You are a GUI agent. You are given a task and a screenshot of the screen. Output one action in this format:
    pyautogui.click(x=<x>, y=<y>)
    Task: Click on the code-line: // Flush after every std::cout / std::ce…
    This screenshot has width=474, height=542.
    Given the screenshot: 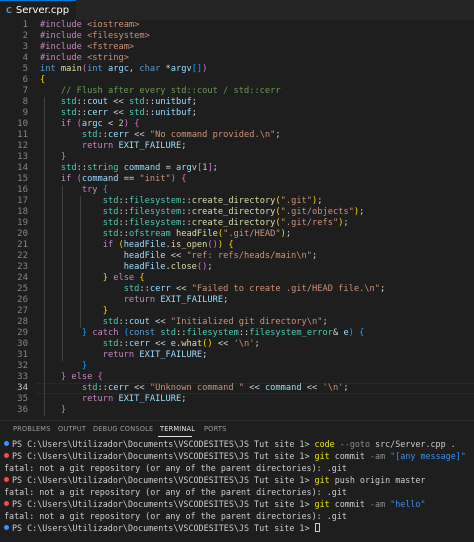 What is the action you would take?
    pyautogui.click(x=160, y=91)
    